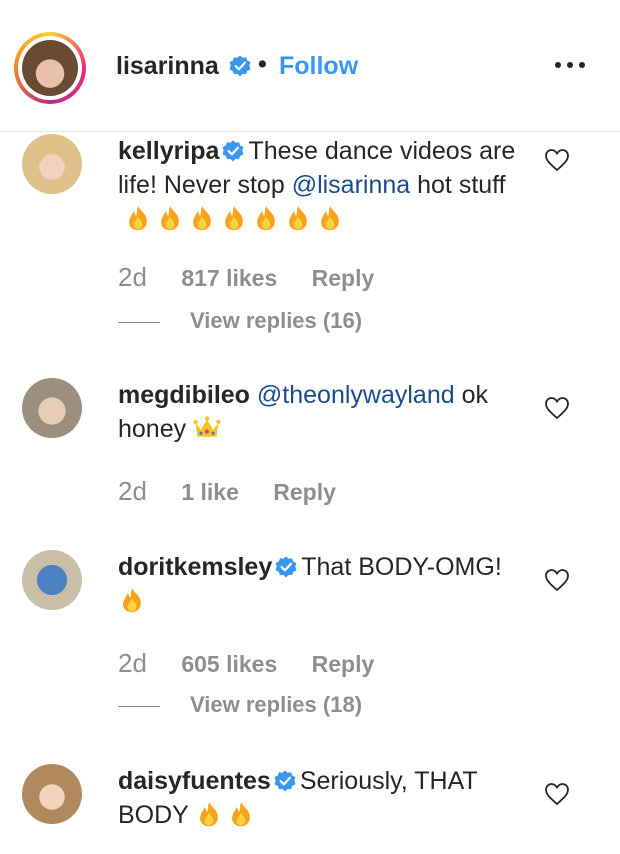 Image resolution: width=620 pixels, height=854 pixels. What do you see at coordinates (318, 798) in the screenshot?
I see `comment-text: daisyfuentes Seriously, THAT BODY` at bounding box center [318, 798].